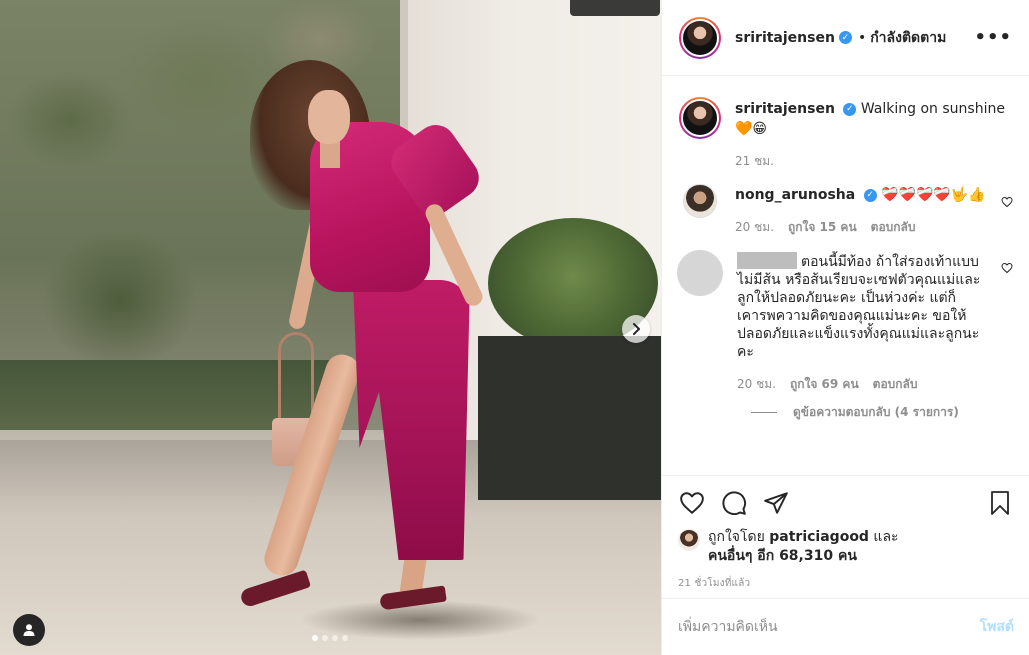  I want to click on caption-emoji: 🧡😁, so click(751, 129).